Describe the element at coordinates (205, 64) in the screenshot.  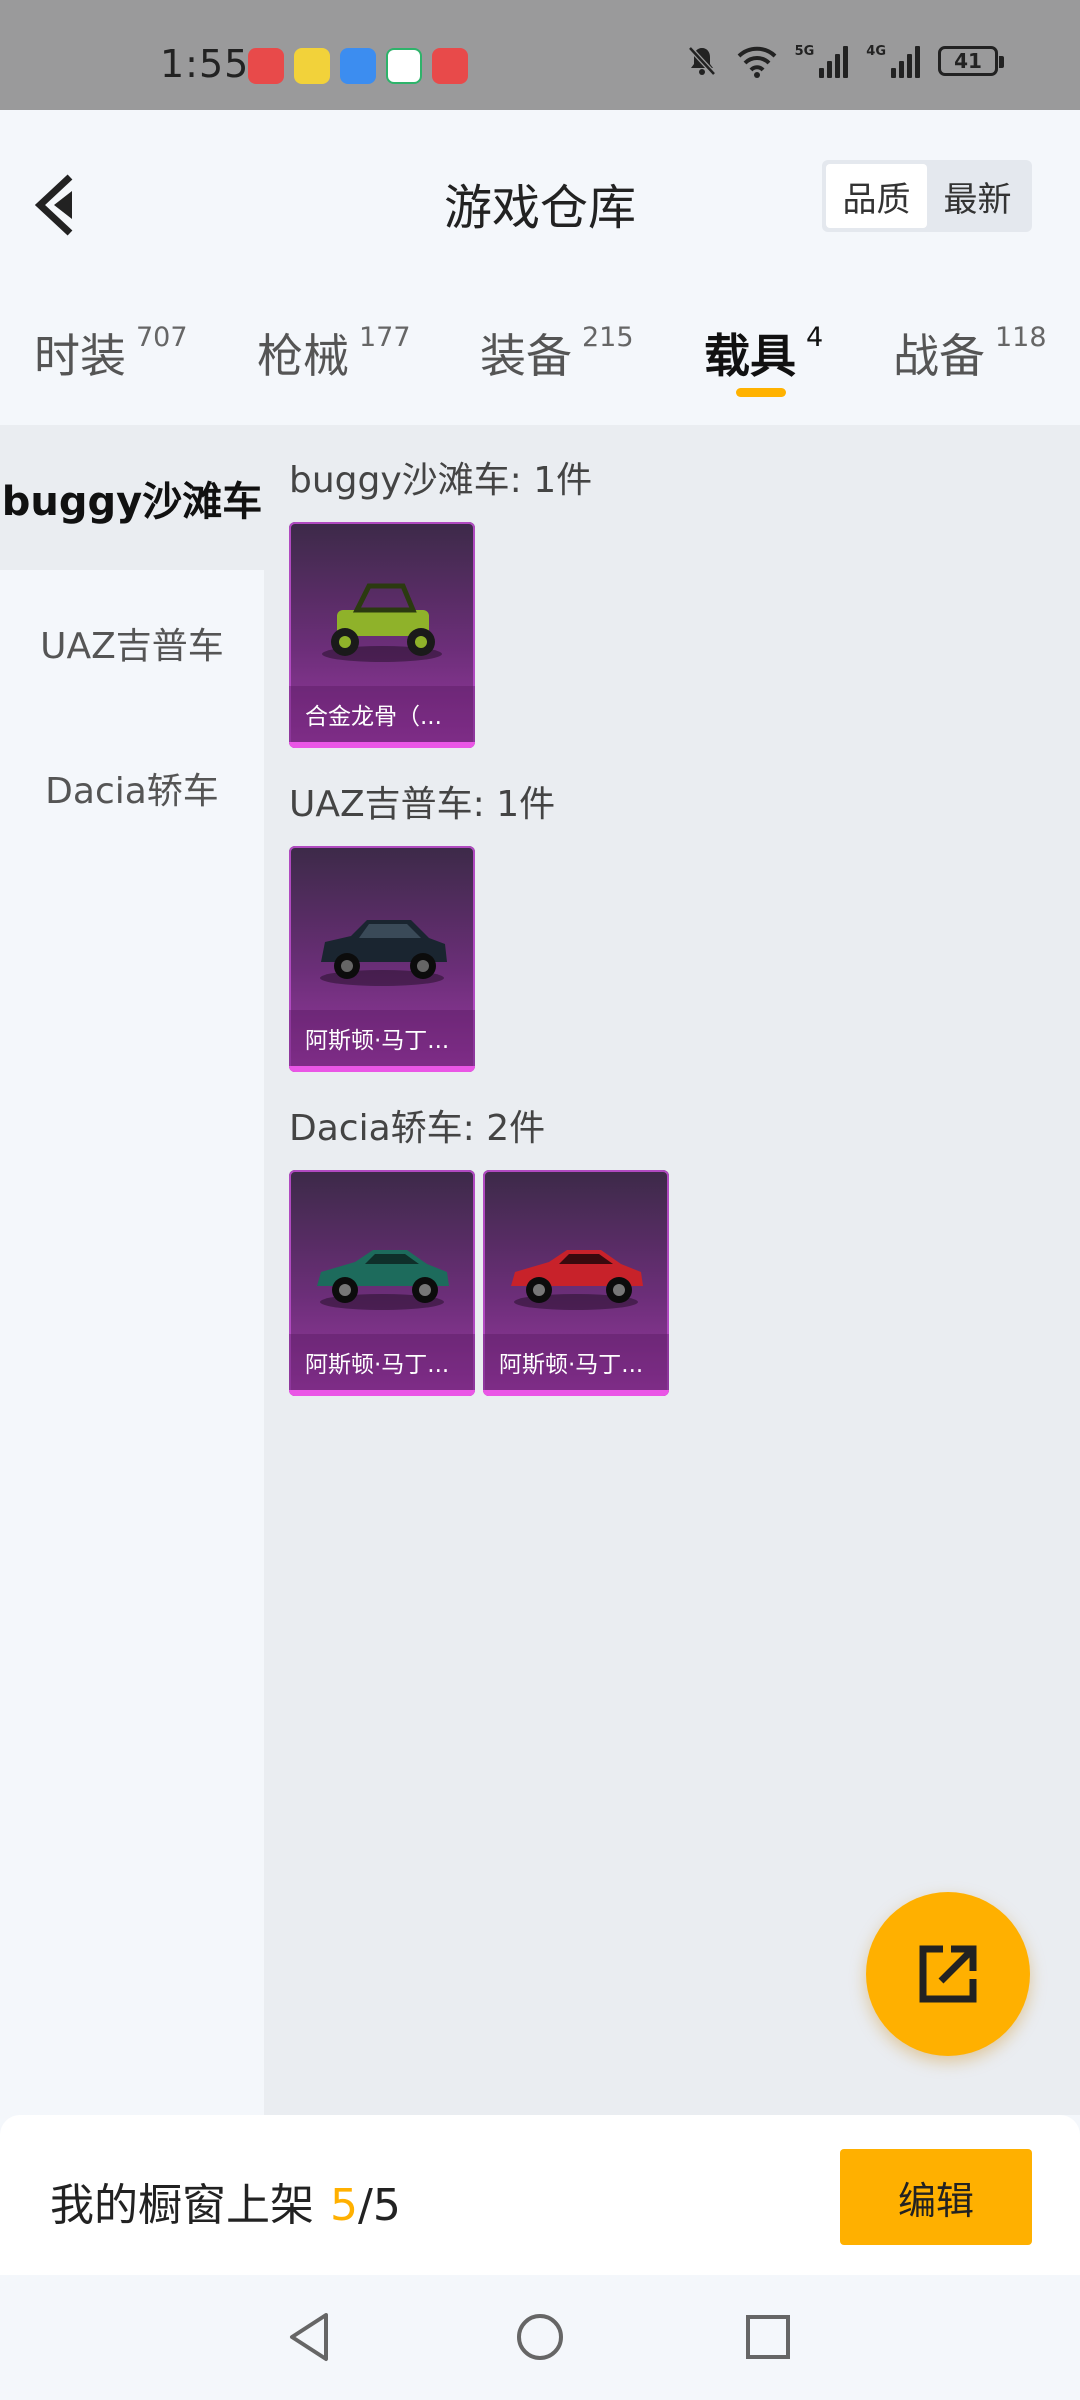
I see `status-time: 1:55` at that location.